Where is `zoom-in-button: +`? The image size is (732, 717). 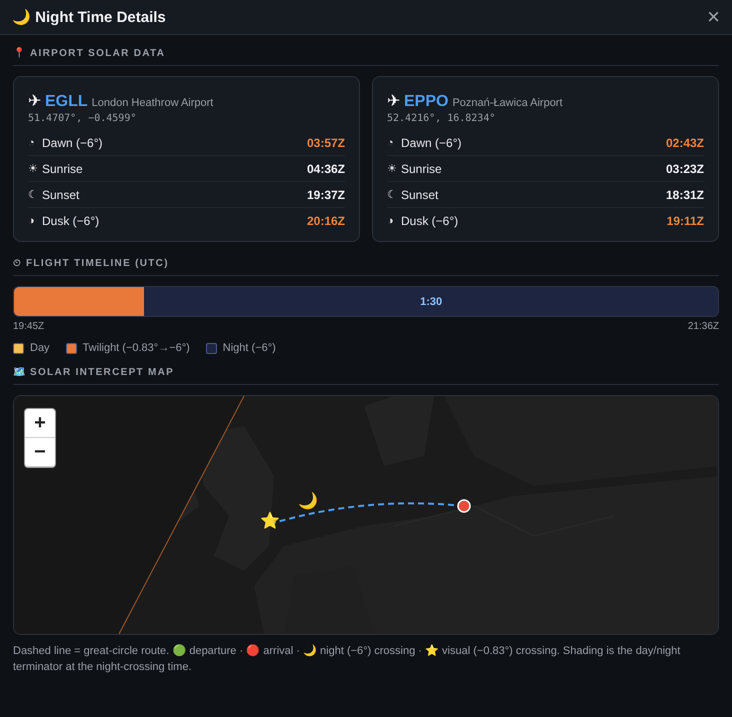
zoom-in-button: + is located at coordinates (40, 423).